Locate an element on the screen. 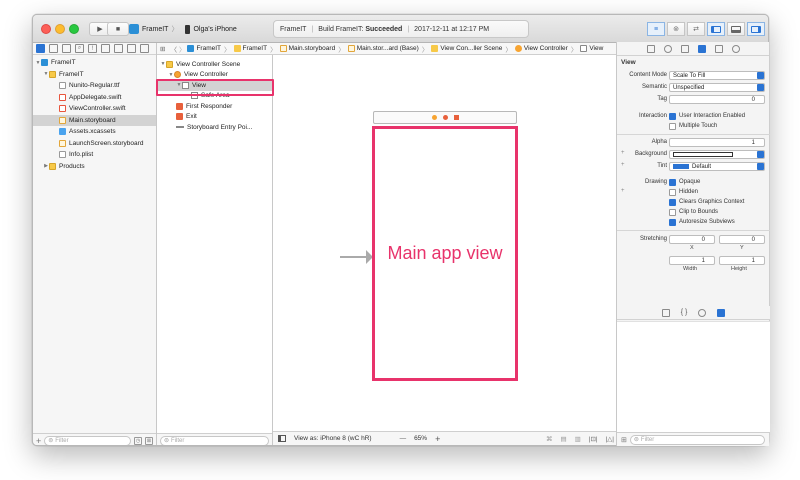 The height and width of the screenshot is (480, 800). outline-row-exit: Exit is located at coordinates (214, 117).